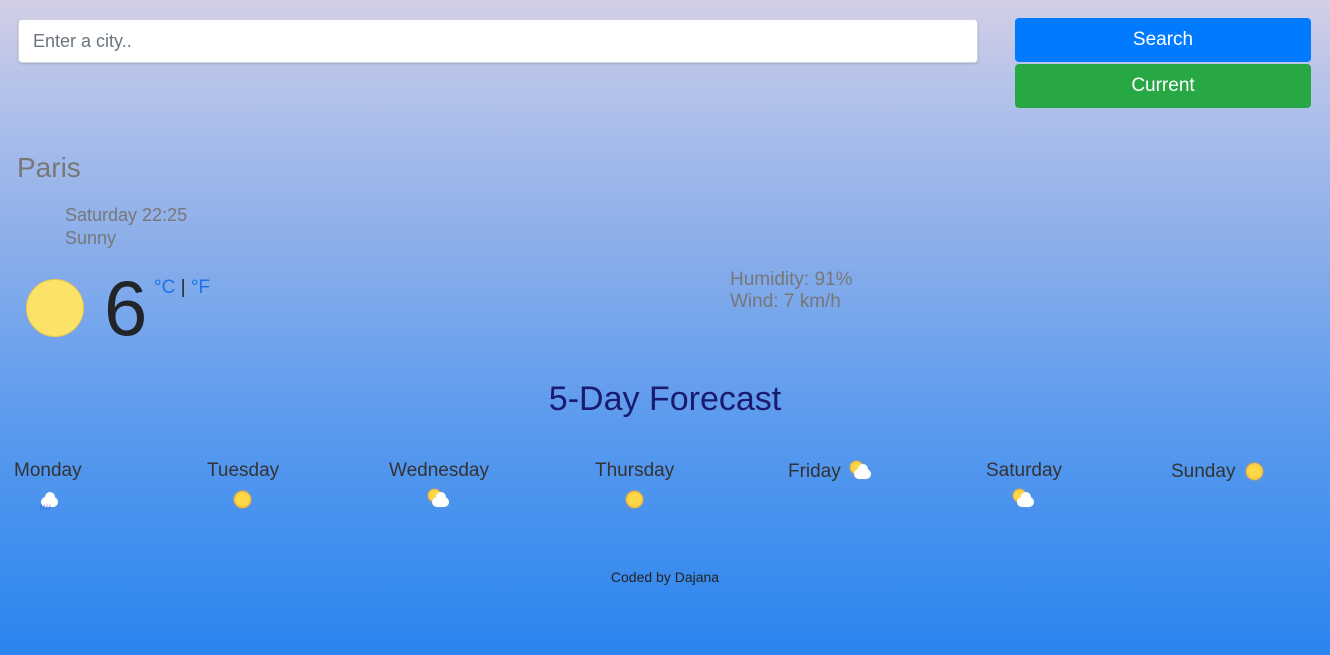 Image resolution: width=1330 pixels, height=655 pixels. I want to click on forecast-day-tuesday: Tuesday, so click(243, 486).